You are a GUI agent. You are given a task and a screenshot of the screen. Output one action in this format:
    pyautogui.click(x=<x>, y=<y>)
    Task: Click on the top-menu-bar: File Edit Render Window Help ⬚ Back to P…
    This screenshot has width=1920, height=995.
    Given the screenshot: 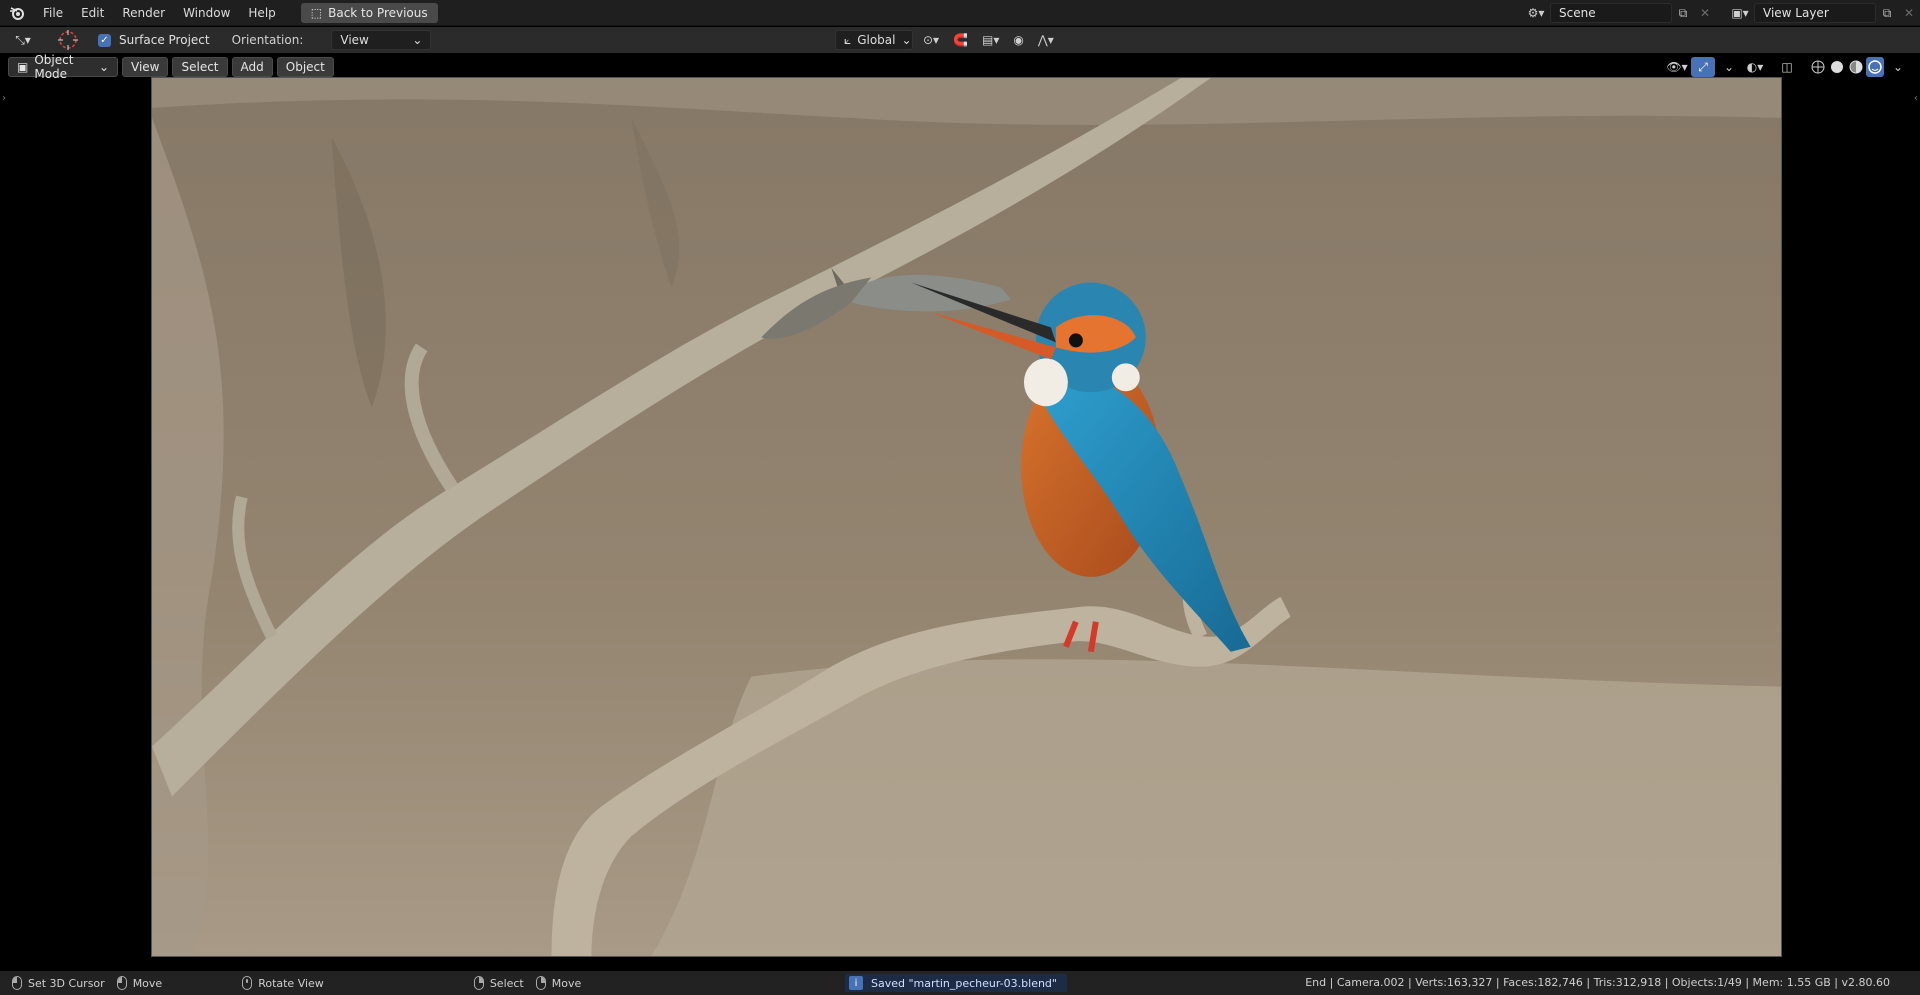 What is the action you would take?
    pyautogui.click(x=960, y=13)
    